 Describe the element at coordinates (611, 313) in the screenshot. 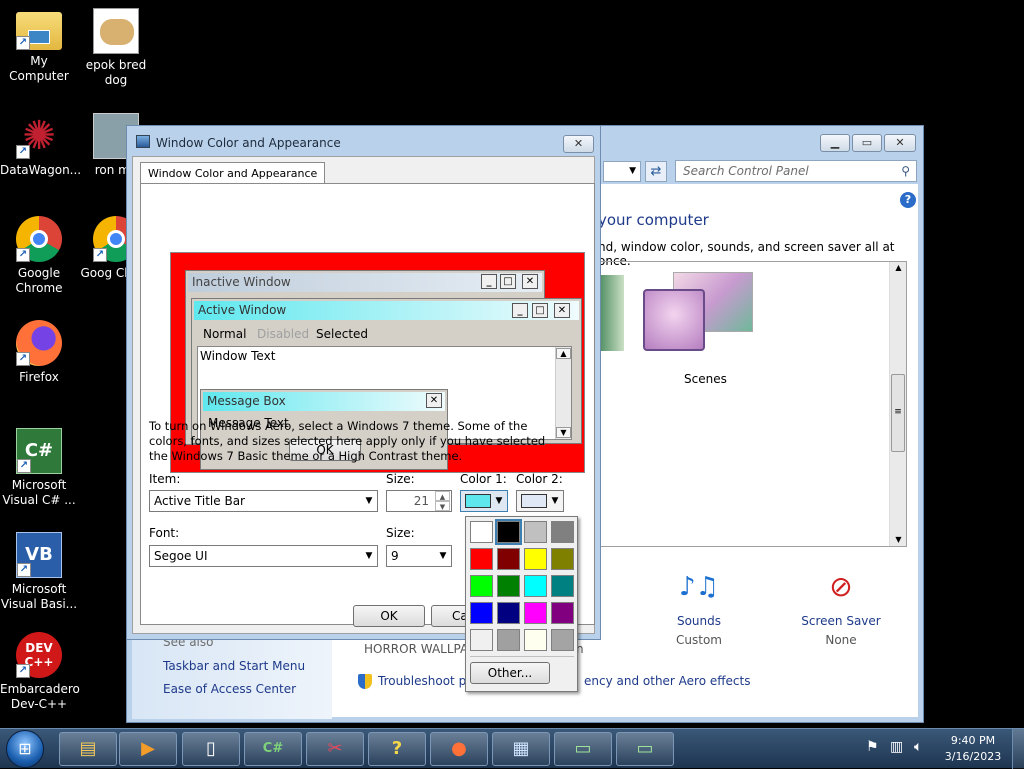

I see `theme-thumbnail-partial` at that location.